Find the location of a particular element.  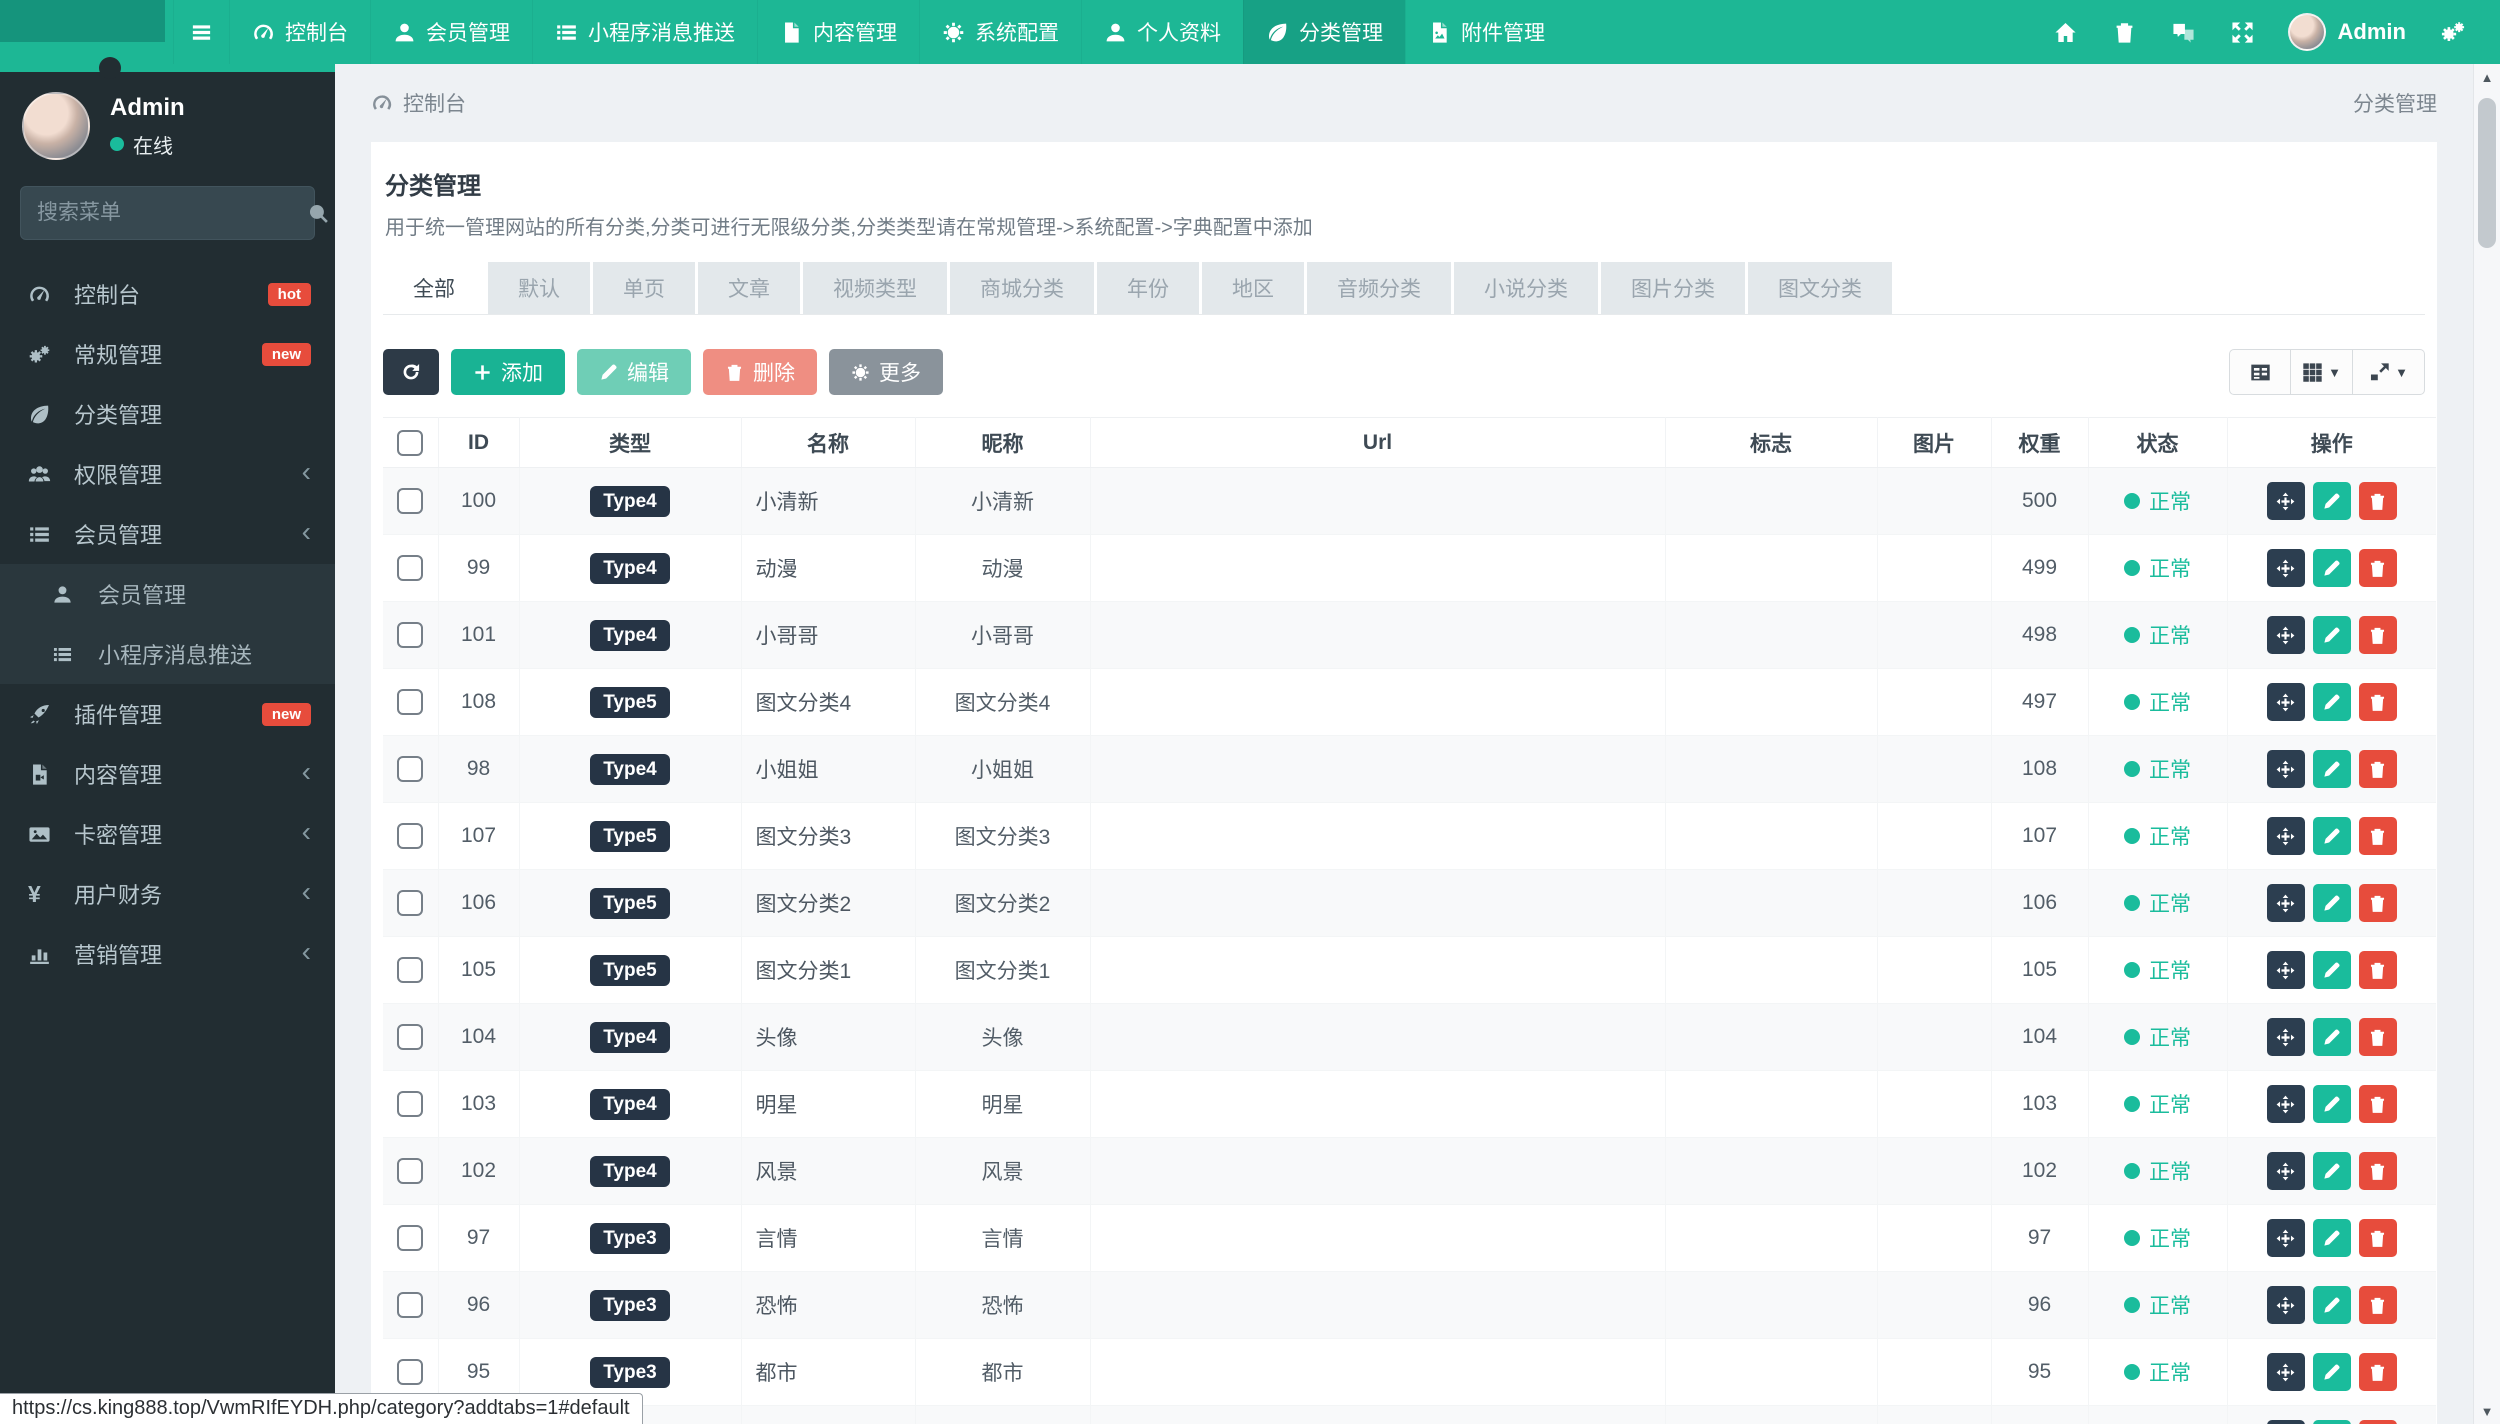

tab-video-type: 视频类型 is located at coordinates (875, 288).